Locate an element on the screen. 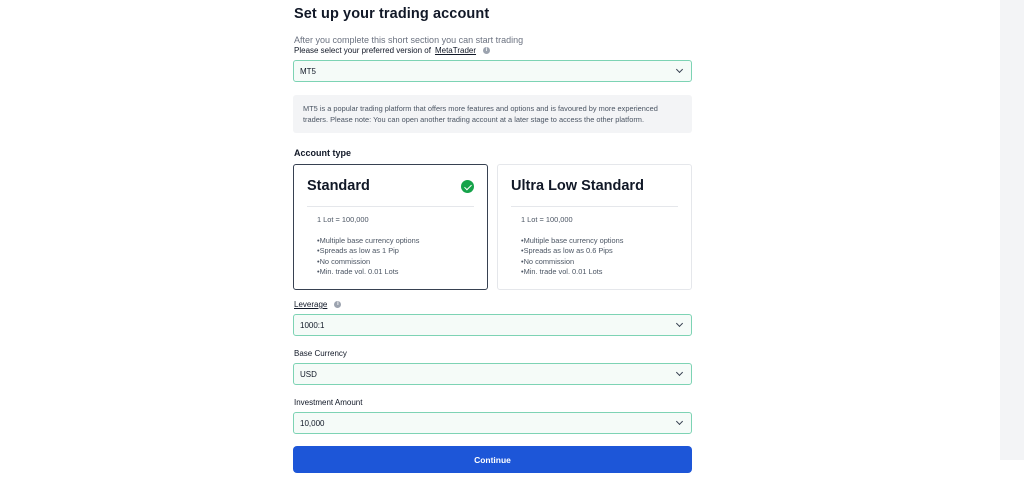  base-currency-label-text: Base Currency is located at coordinates (320, 353).